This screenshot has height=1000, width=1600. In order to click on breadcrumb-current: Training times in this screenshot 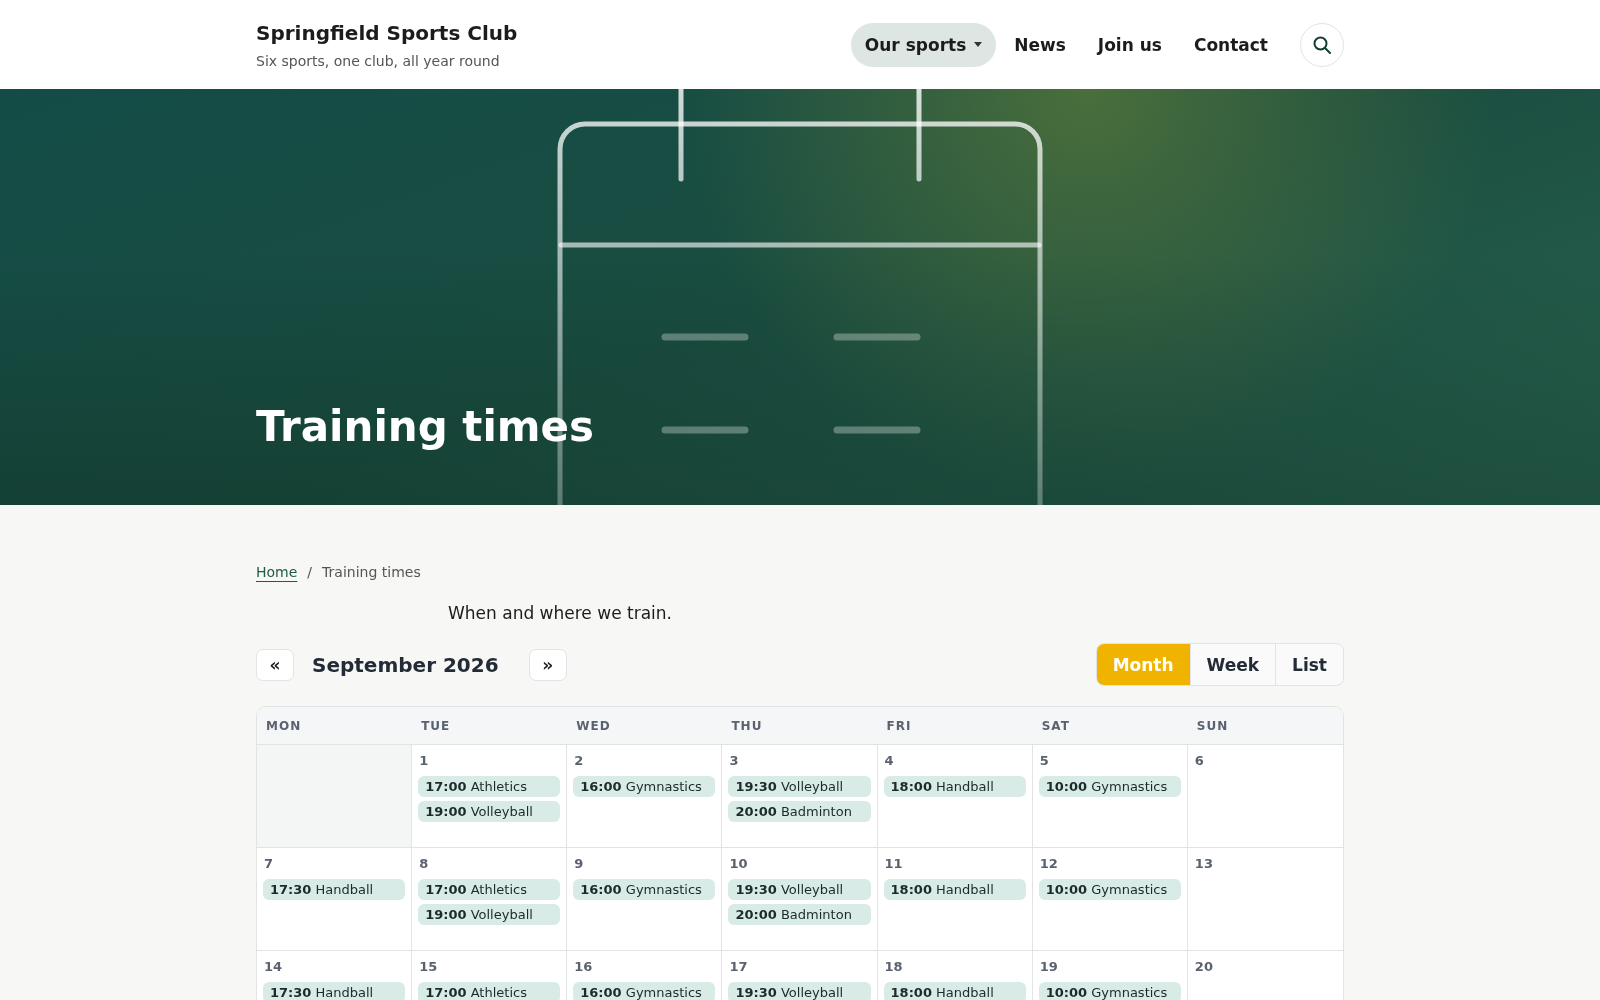, I will do `click(371, 572)`.